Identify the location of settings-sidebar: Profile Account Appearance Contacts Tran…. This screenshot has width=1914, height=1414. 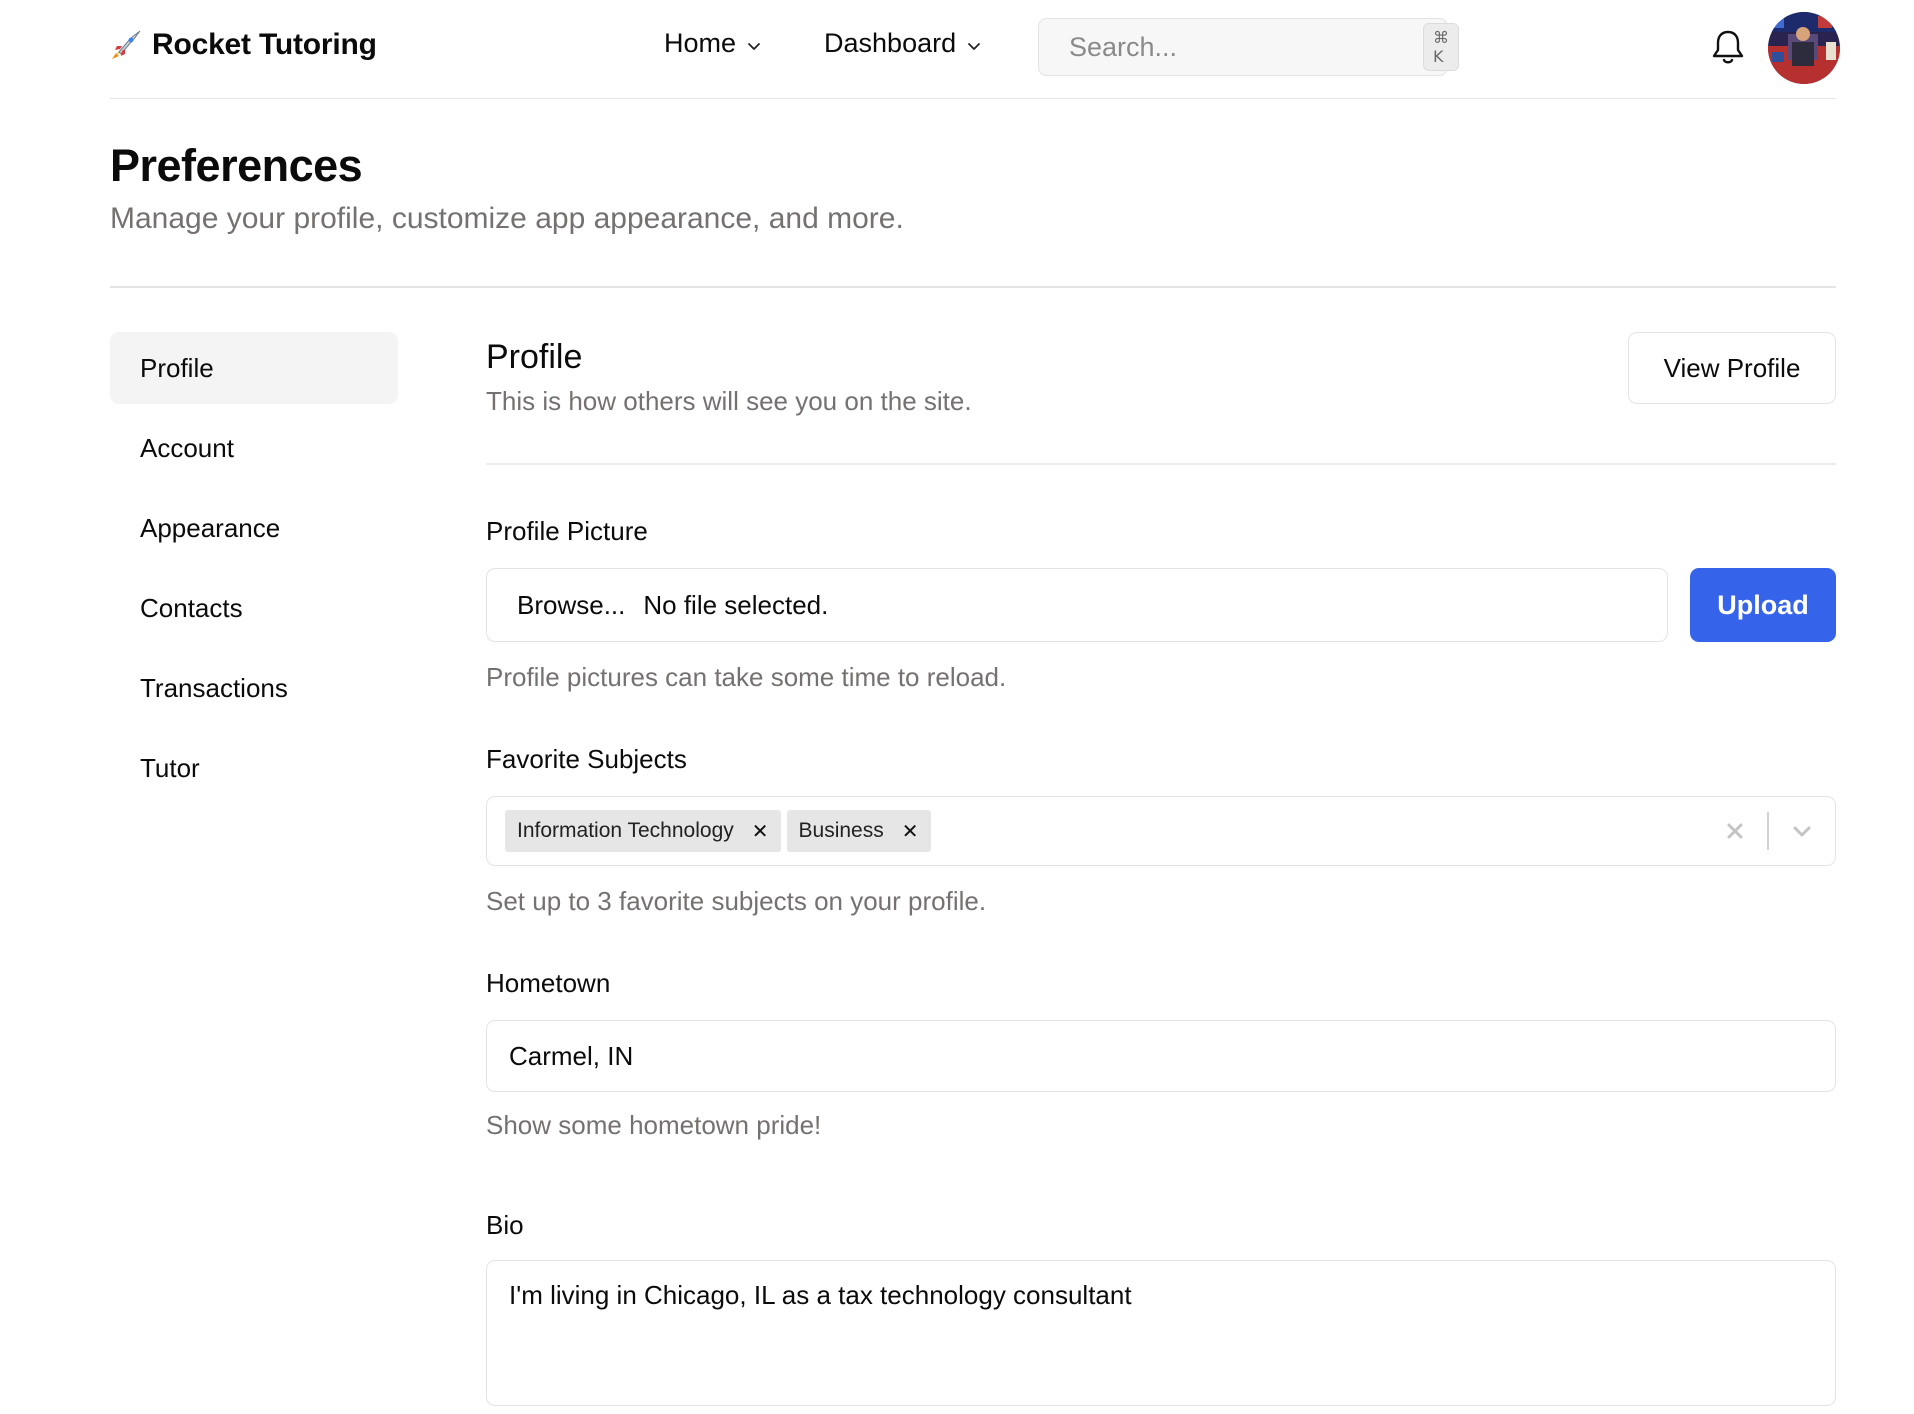
(254, 572).